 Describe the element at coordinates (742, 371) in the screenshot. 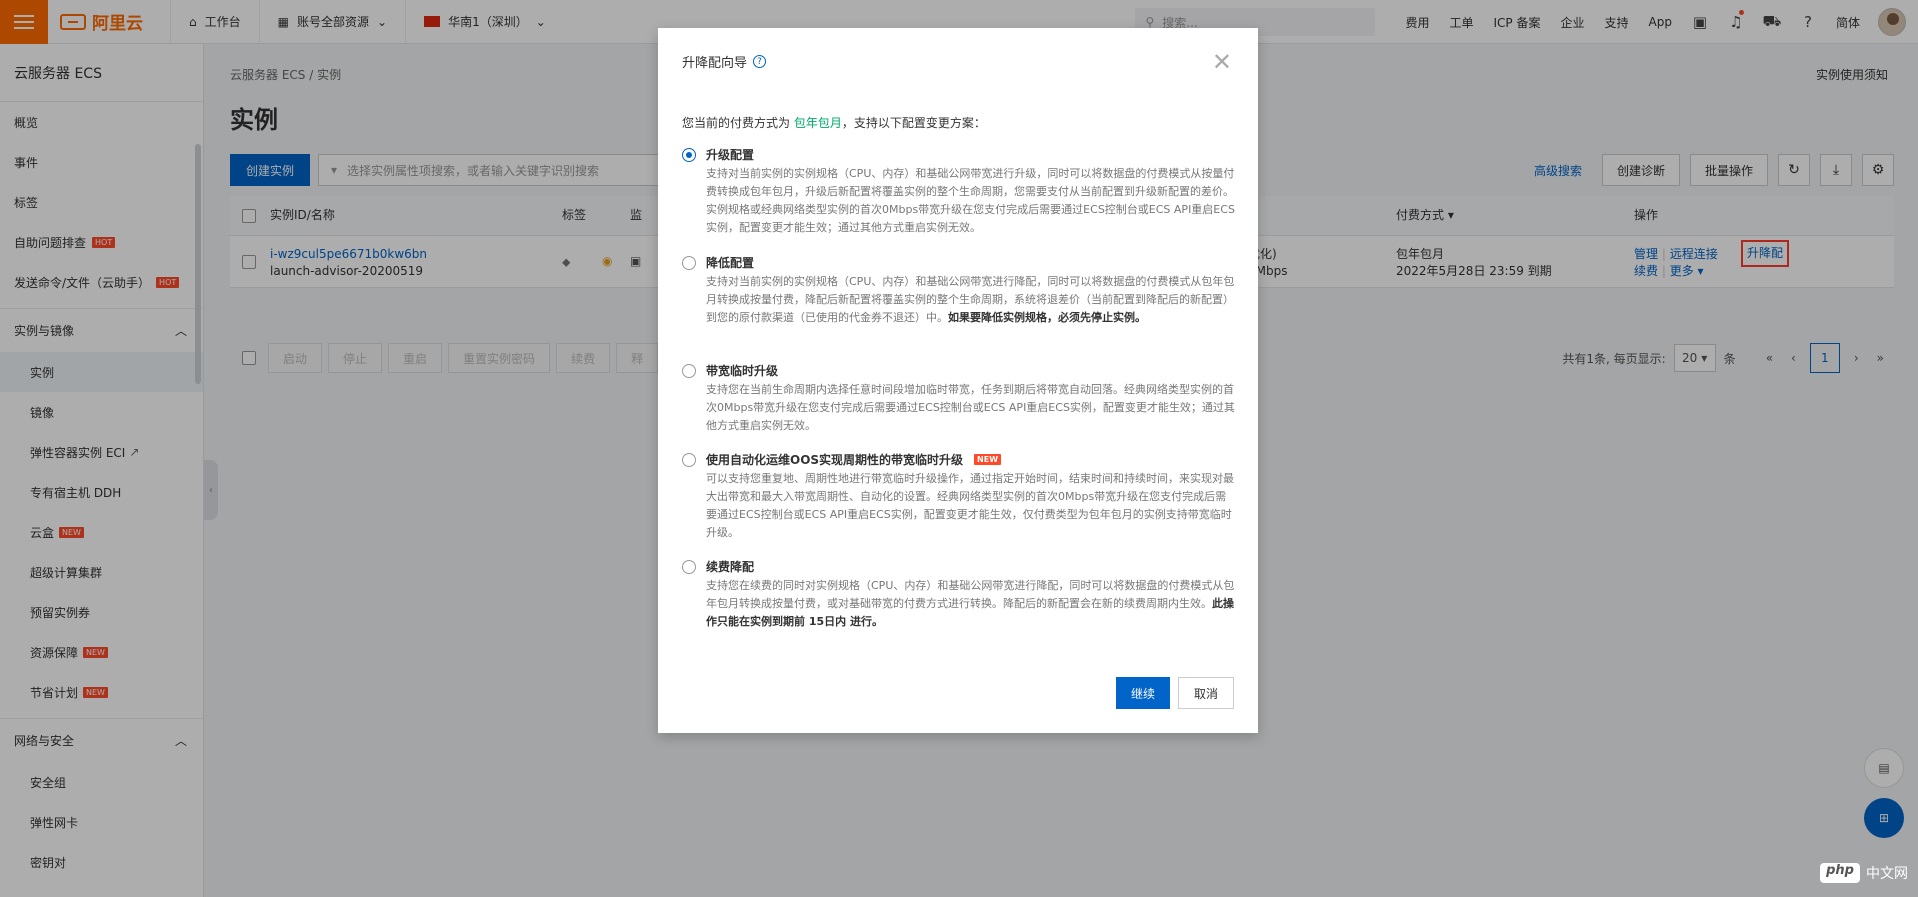

I see `option-title: 带宽临时升级` at that location.